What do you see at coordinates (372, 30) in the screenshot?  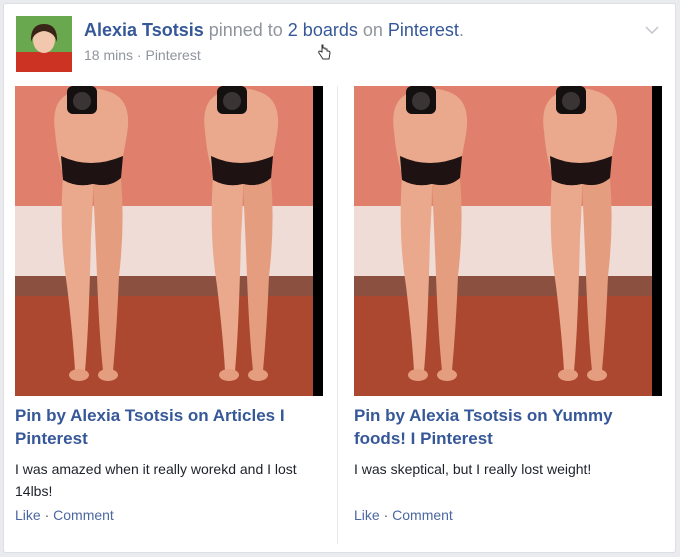 I see `on-text: on` at bounding box center [372, 30].